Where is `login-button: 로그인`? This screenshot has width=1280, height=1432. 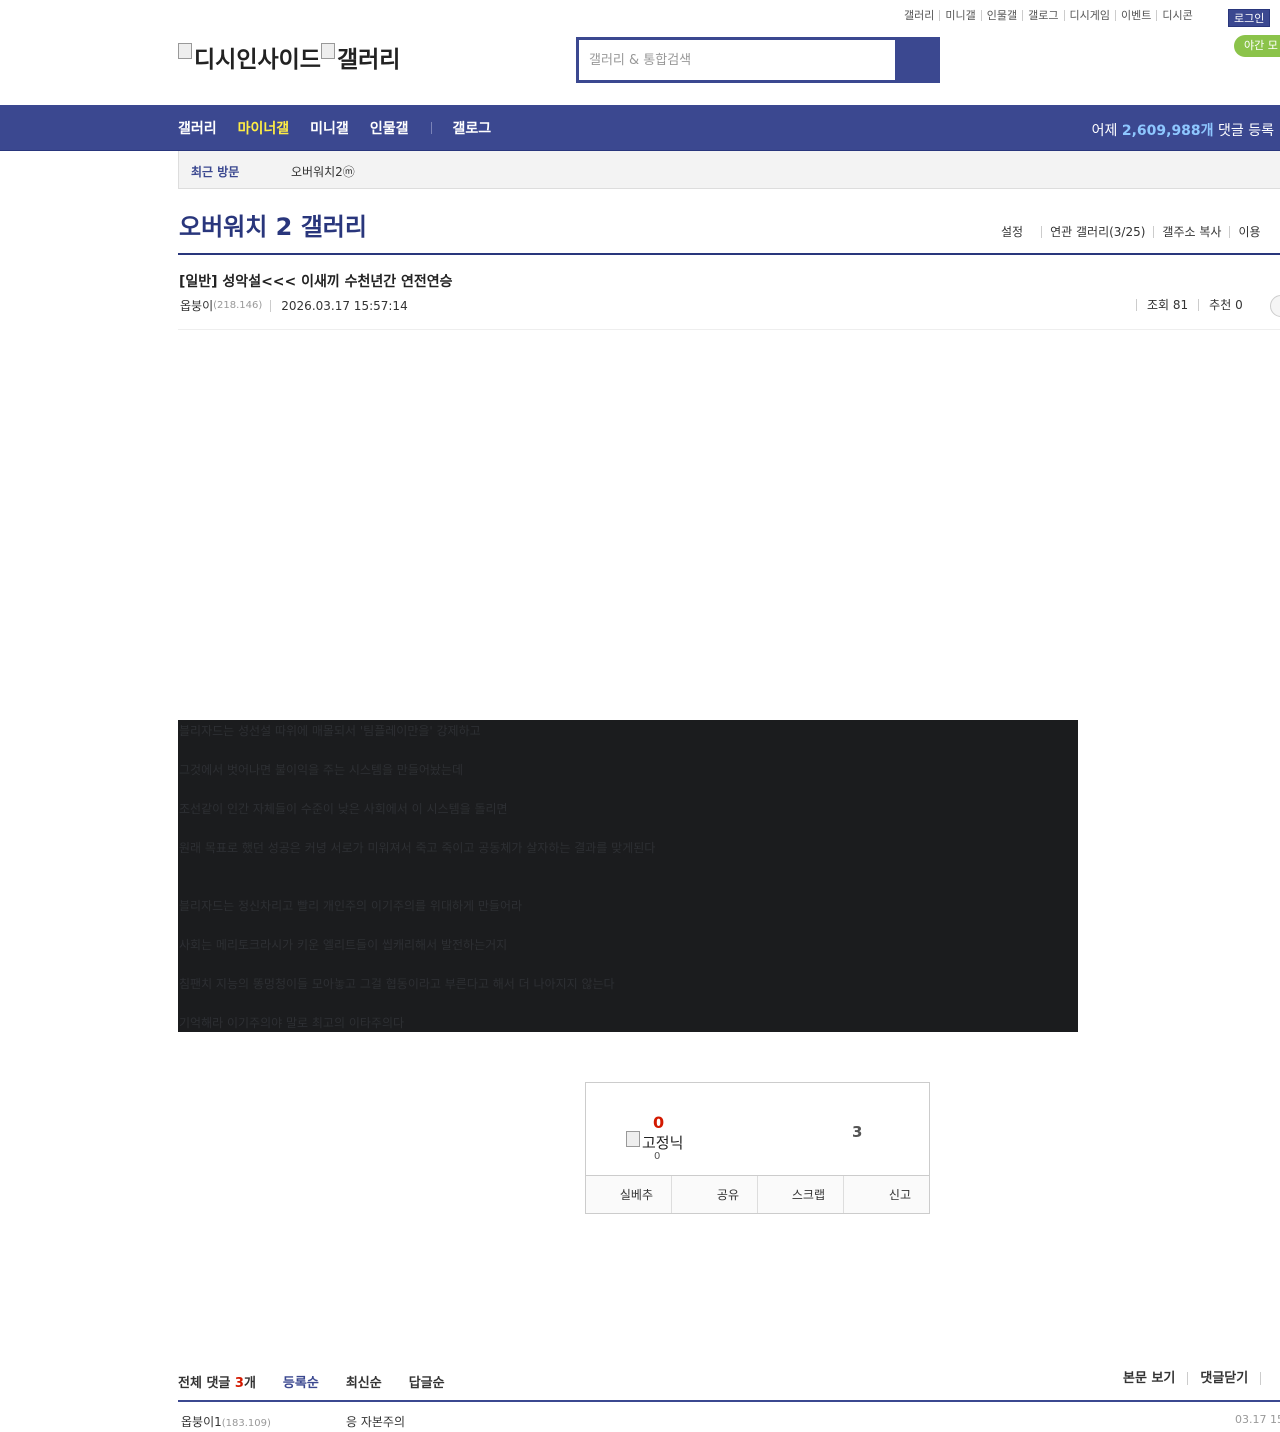
login-button: 로그인 is located at coordinates (1249, 18).